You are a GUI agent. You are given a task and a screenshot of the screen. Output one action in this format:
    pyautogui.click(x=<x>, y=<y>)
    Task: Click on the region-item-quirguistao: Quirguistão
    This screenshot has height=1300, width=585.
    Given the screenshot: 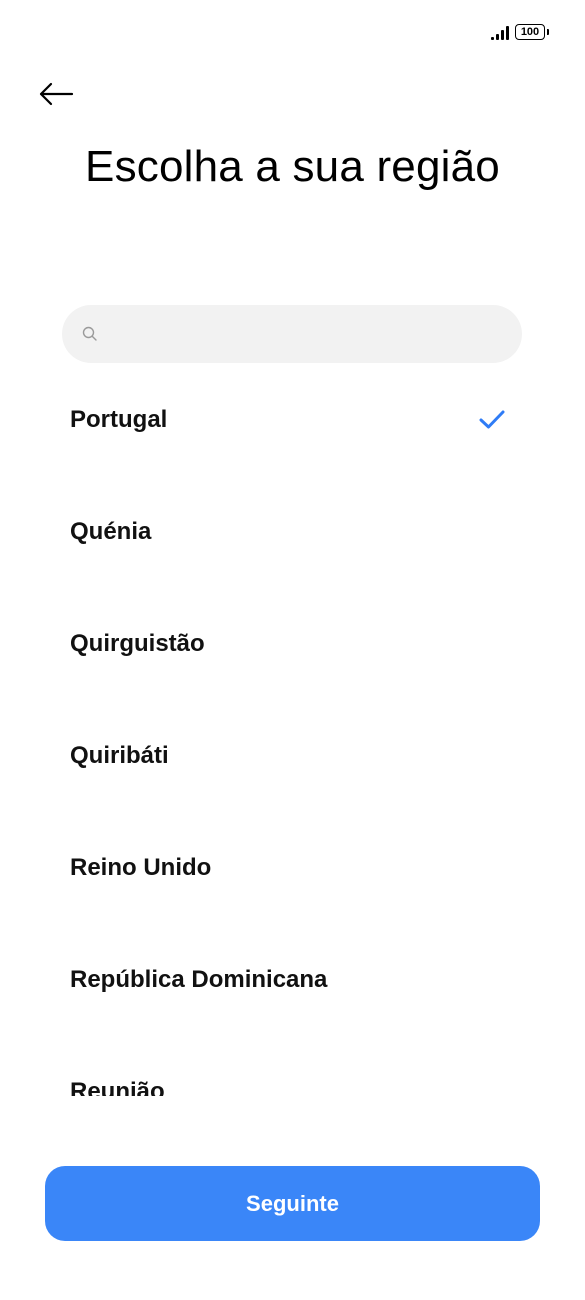 What is the action you would take?
    pyautogui.click(x=292, y=644)
    